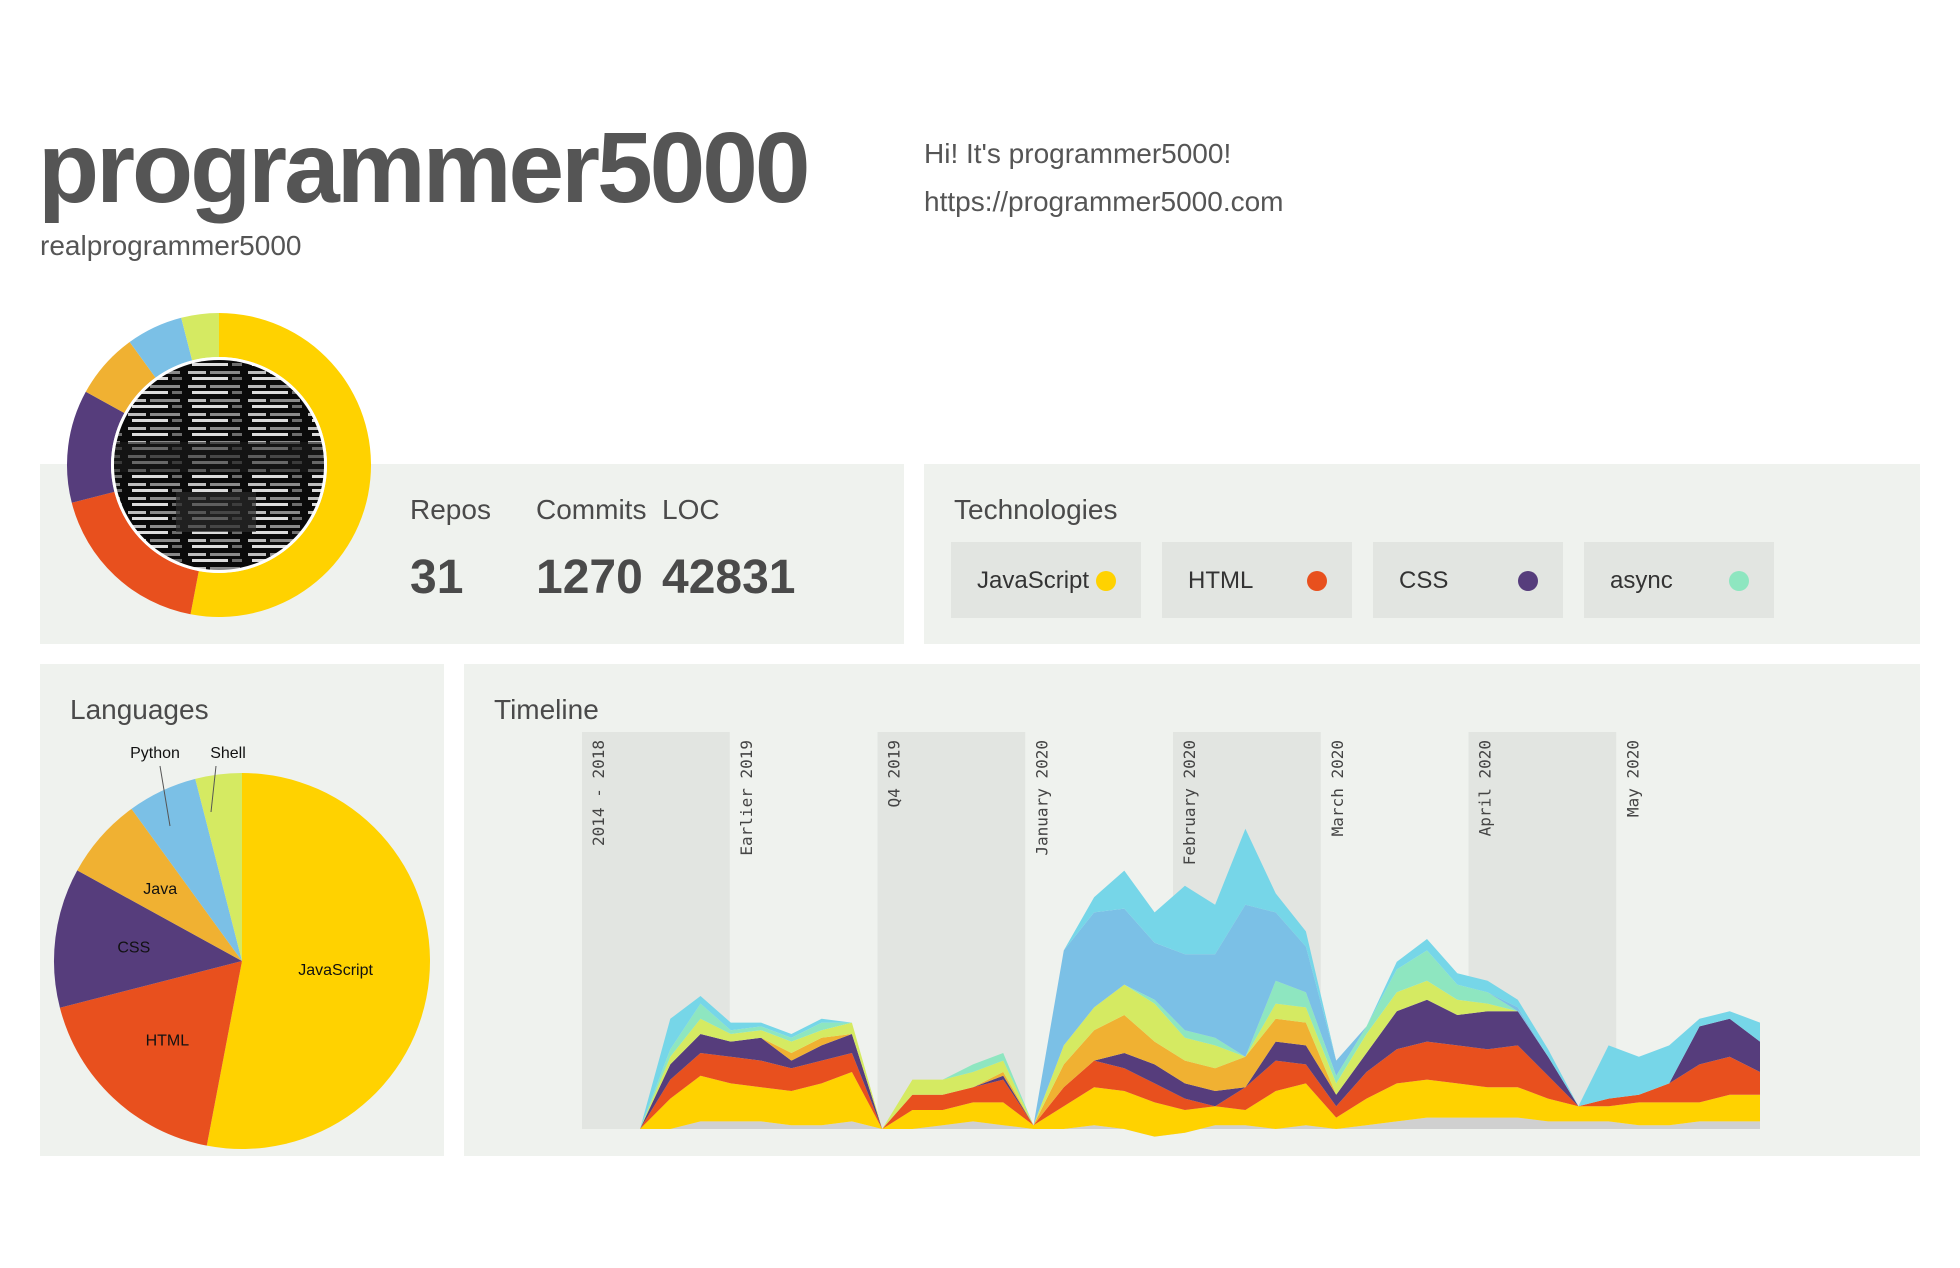 The width and height of the screenshot is (1960, 1268). Describe the element at coordinates (691, 509) in the screenshot. I see `stat-loc-label: LOC` at that location.